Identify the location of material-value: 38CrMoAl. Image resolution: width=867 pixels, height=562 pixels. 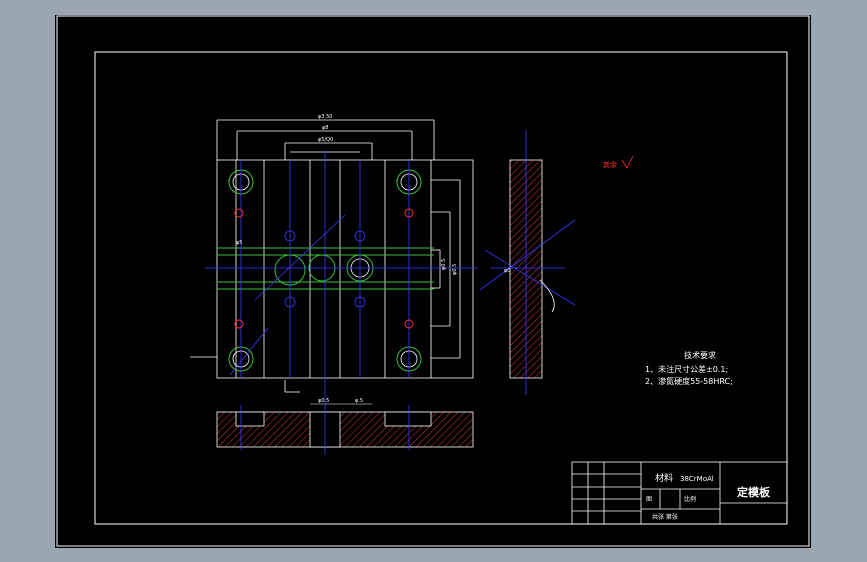
(697, 479).